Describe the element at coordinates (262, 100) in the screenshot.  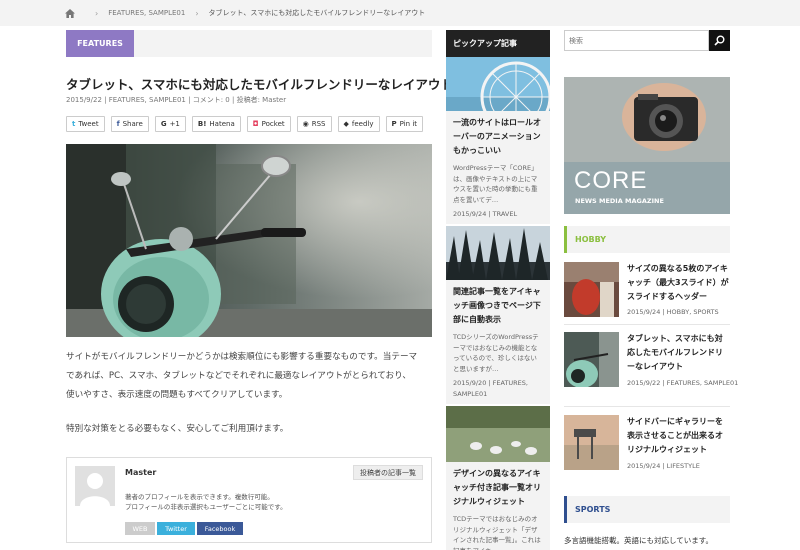
I see `post-author: 投稿者: Master` at that location.